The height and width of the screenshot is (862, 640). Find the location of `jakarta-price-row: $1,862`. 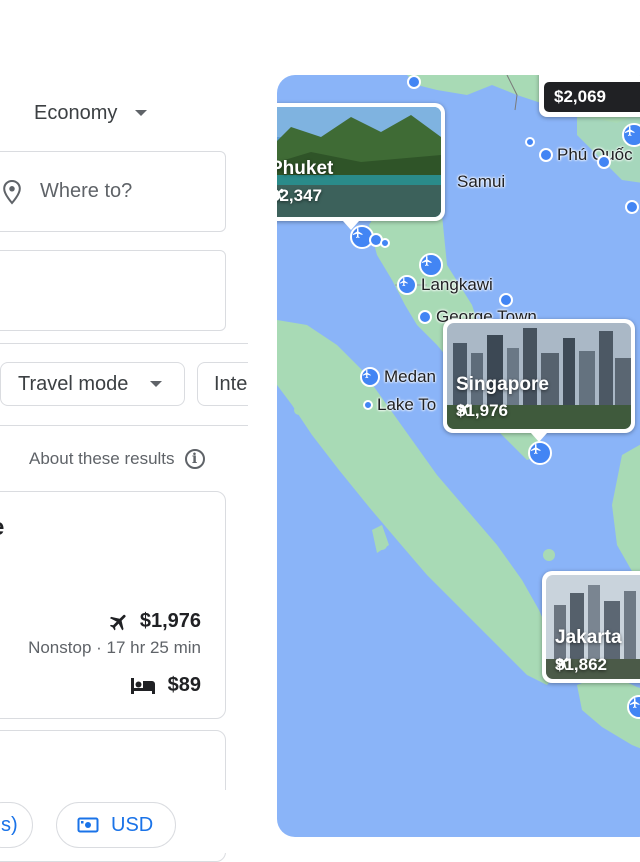

jakarta-price-row: $1,862 is located at coordinates (581, 665).